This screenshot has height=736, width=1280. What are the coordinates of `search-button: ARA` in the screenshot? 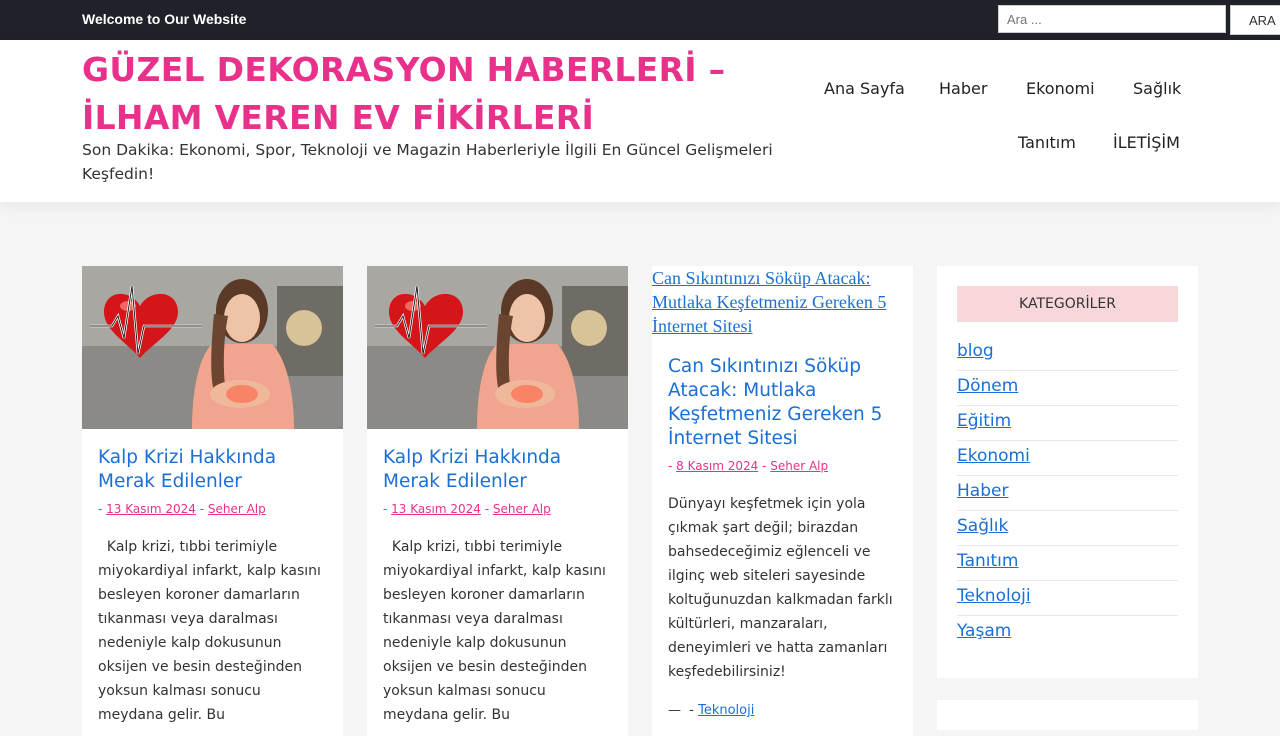 It's located at (1255, 20).